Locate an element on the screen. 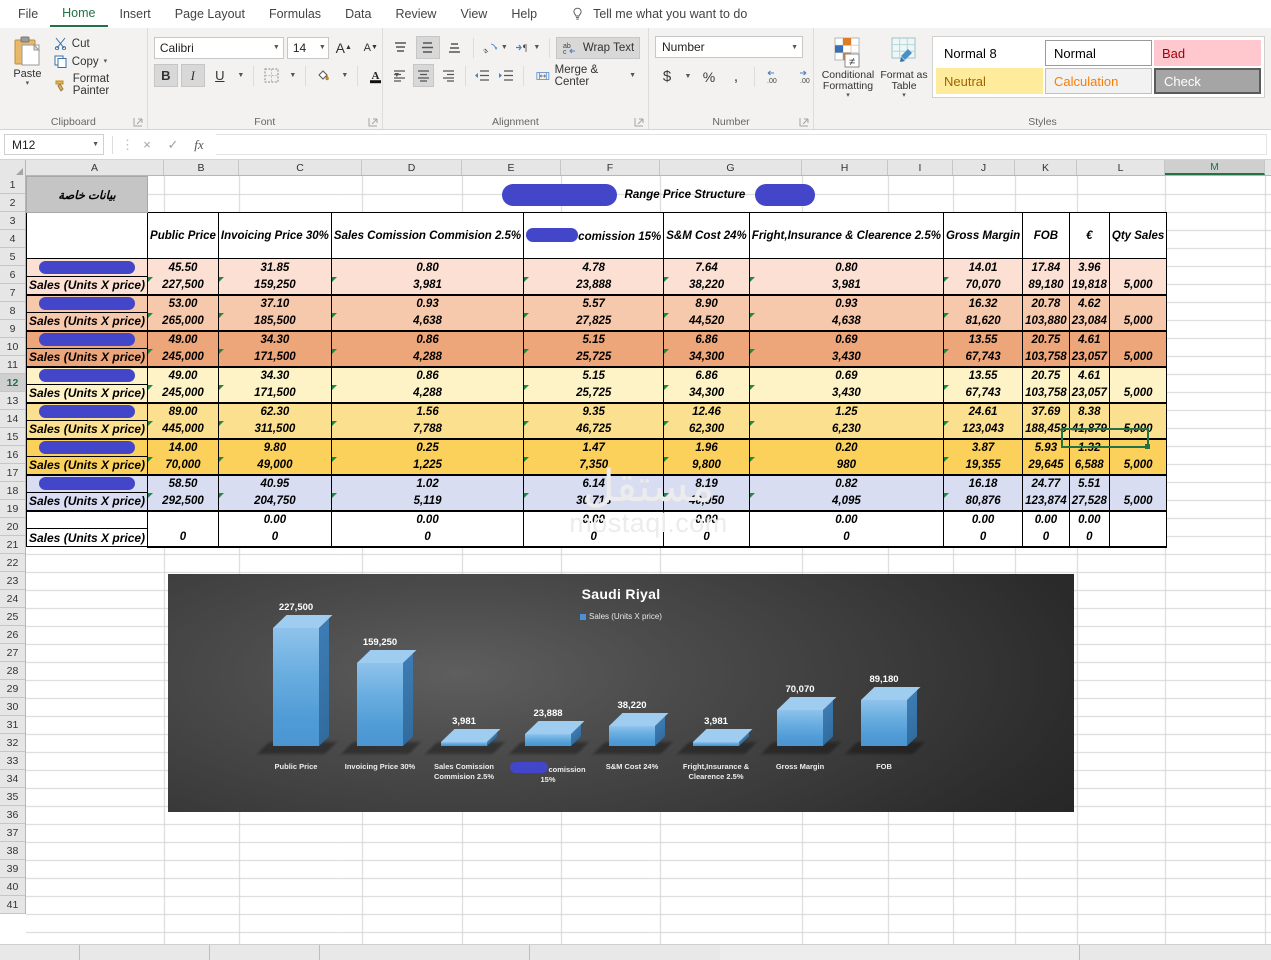 This screenshot has width=1271, height=960. cell-sales-b4-c0: 445,000 is located at coordinates (183, 430).